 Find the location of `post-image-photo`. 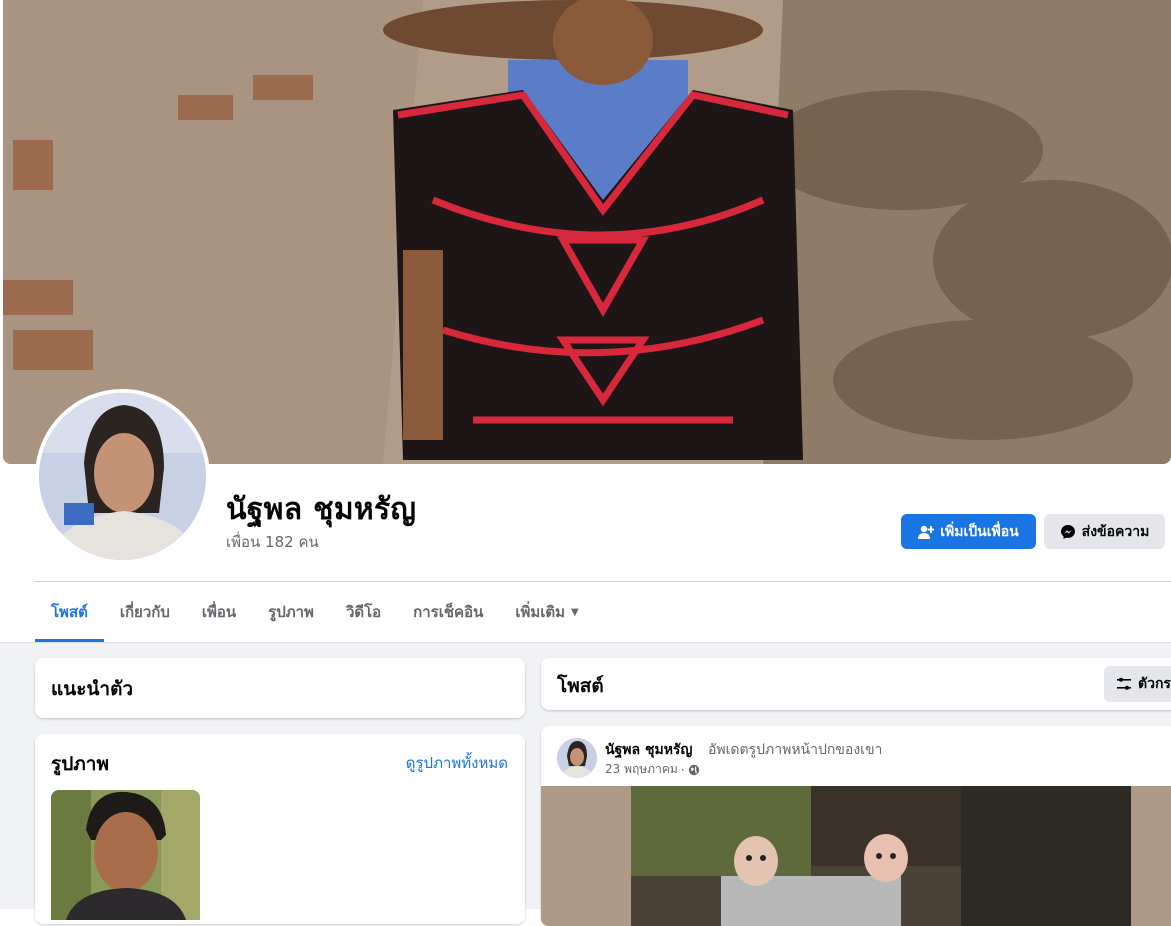

post-image-photo is located at coordinates (881, 856).